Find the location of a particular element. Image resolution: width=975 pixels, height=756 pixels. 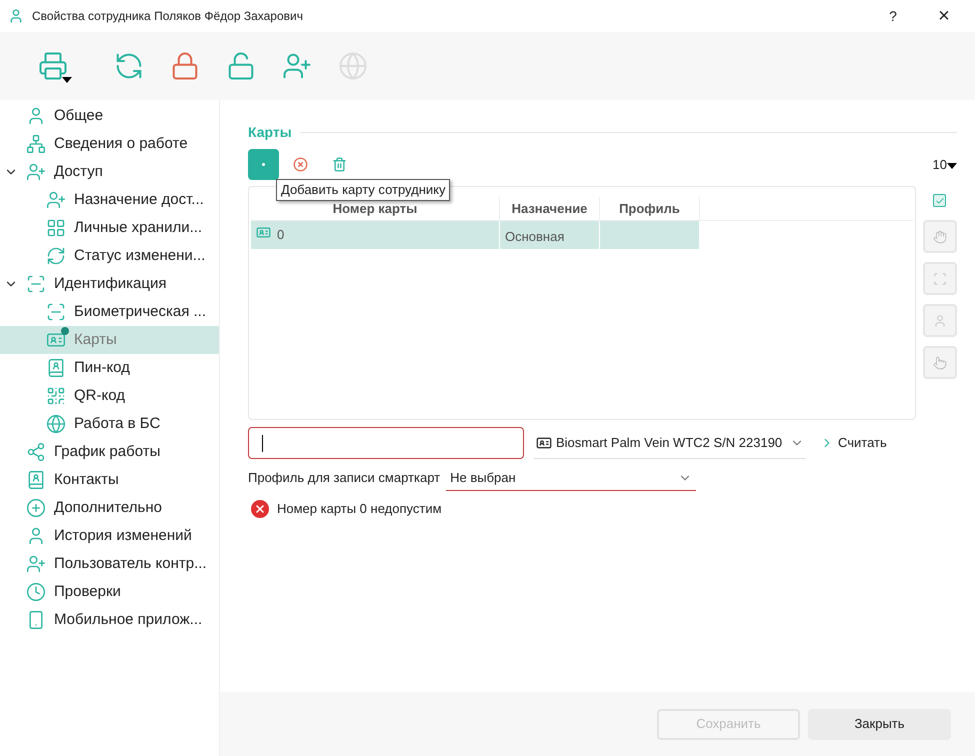

tooltip: Добавить карту сотруднику is located at coordinates (363, 189).